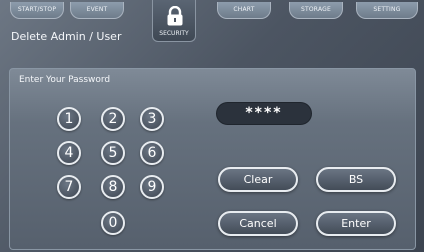 This screenshot has width=424, height=252. What do you see at coordinates (69, 153) in the screenshot?
I see `keypad-key-4: 4` at bounding box center [69, 153].